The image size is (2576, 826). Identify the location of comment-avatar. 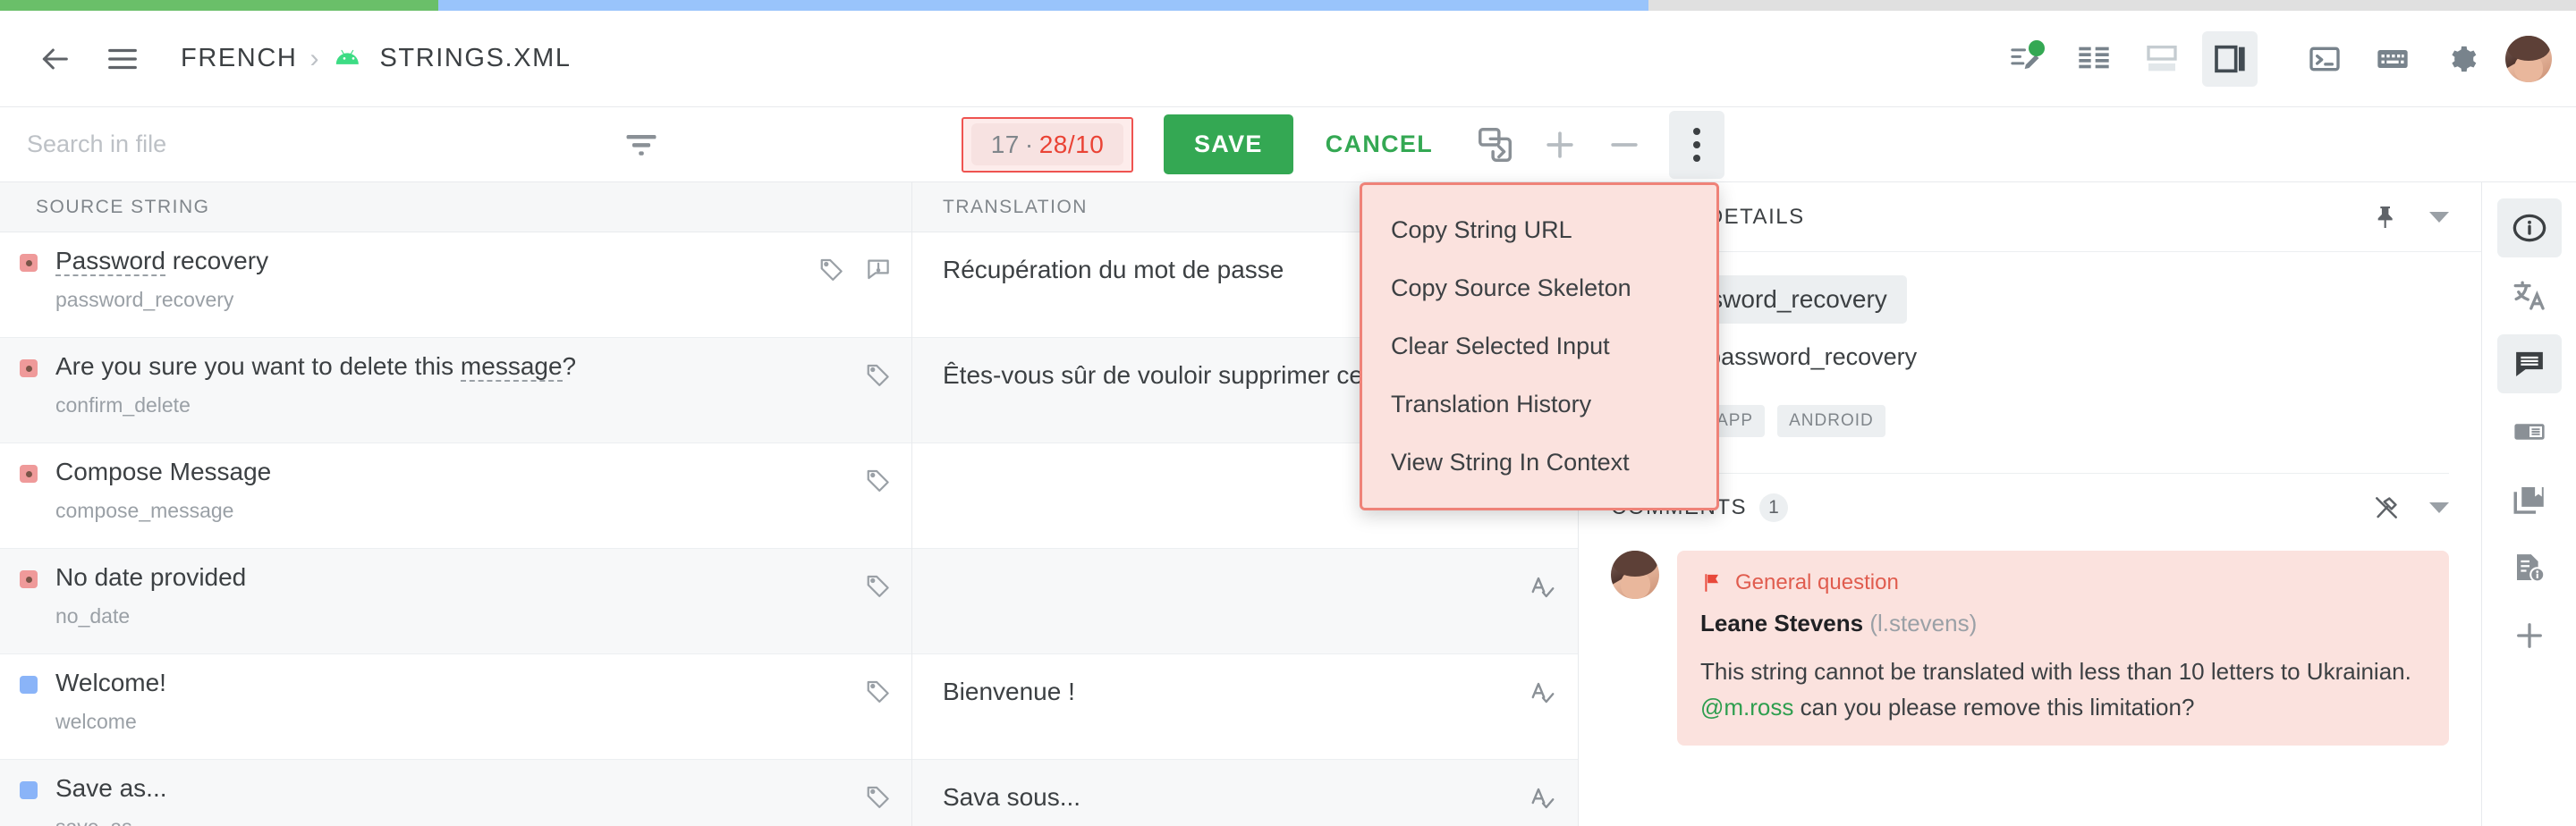
(1635, 575).